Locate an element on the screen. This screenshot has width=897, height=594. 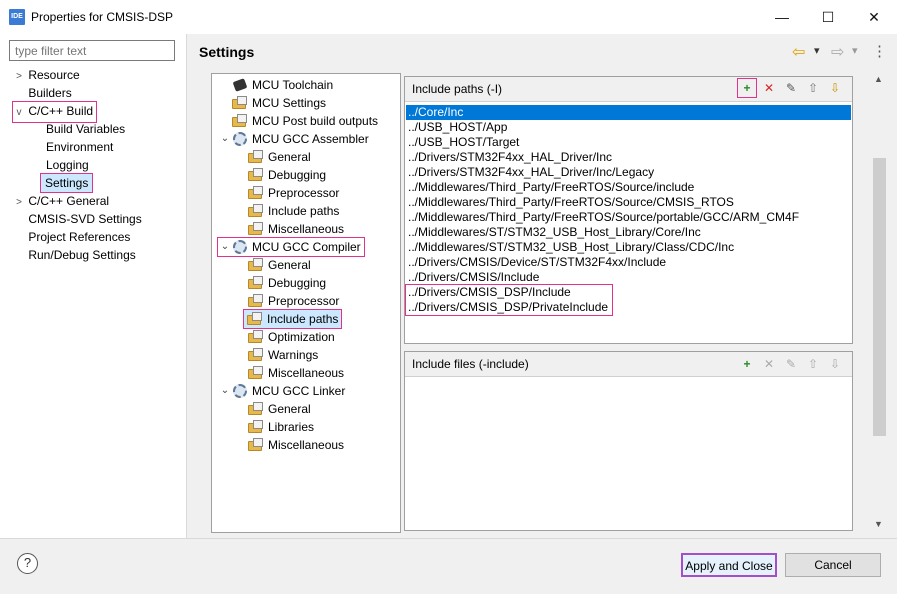
tree-item-cc-optimization: Optimization is located at coordinates (307, 337).